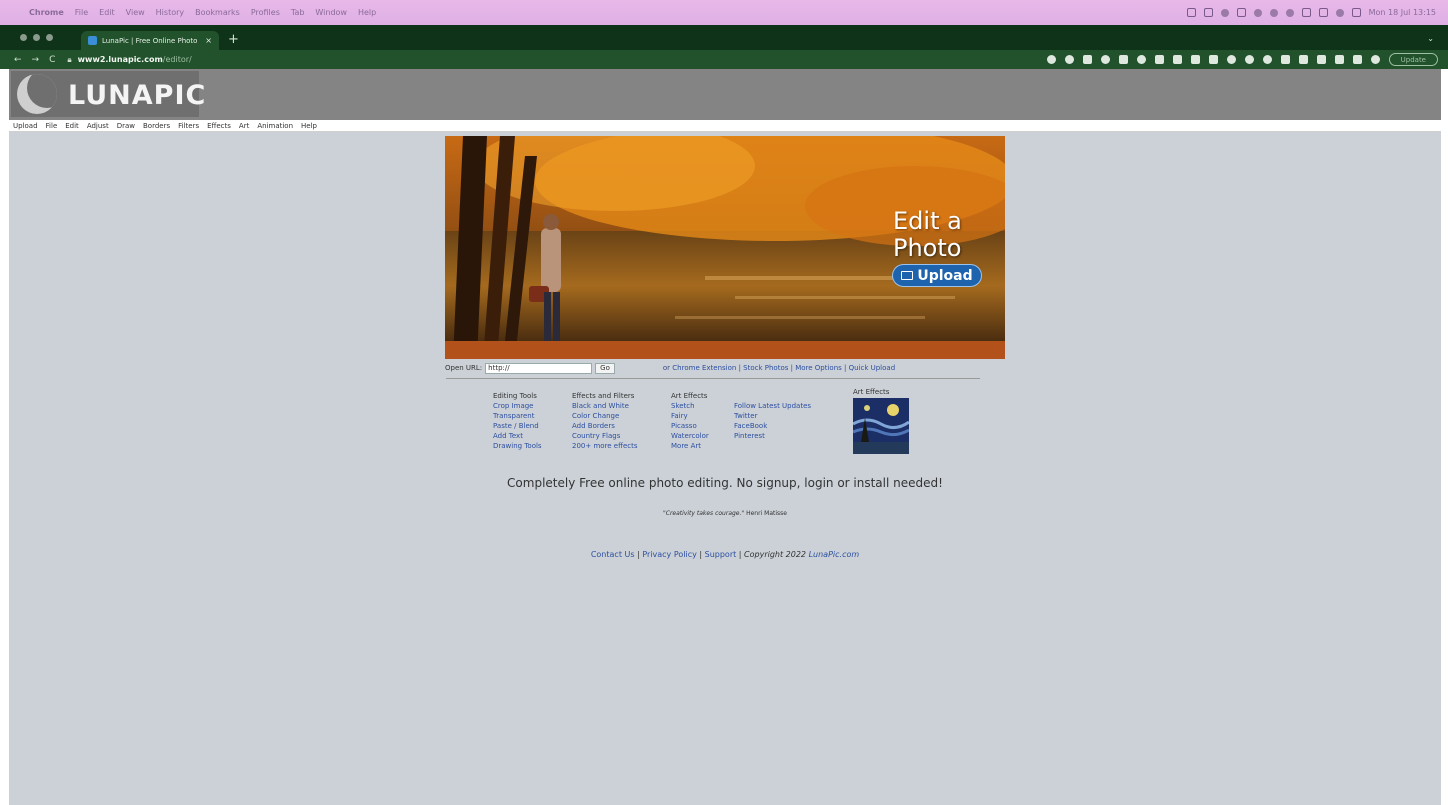  I want to click on picasso-link: Picasso, so click(690, 426).